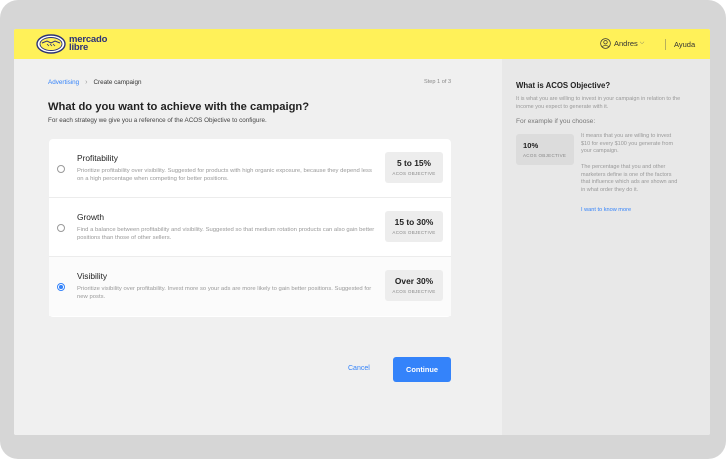 This screenshot has width=726, height=459. I want to click on radio-visibility, so click(61, 287).